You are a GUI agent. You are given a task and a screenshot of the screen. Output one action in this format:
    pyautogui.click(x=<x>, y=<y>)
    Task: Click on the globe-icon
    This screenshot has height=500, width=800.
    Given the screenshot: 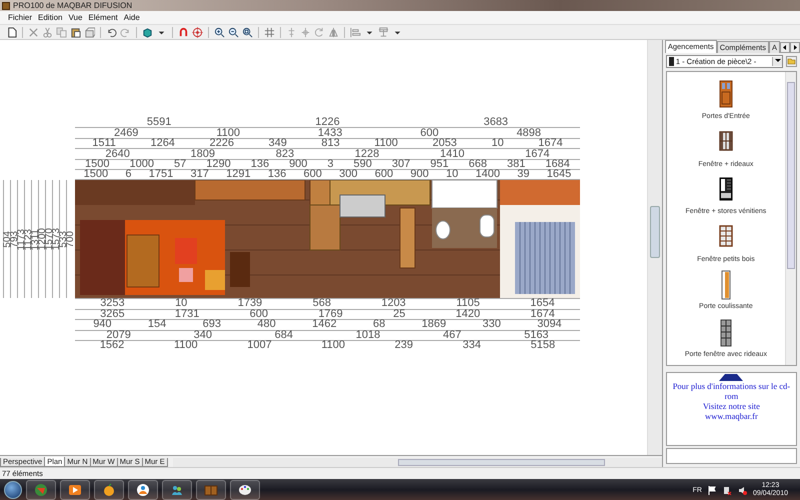 What is the action you would take?
    pyautogui.click(x=41, y=490)
    